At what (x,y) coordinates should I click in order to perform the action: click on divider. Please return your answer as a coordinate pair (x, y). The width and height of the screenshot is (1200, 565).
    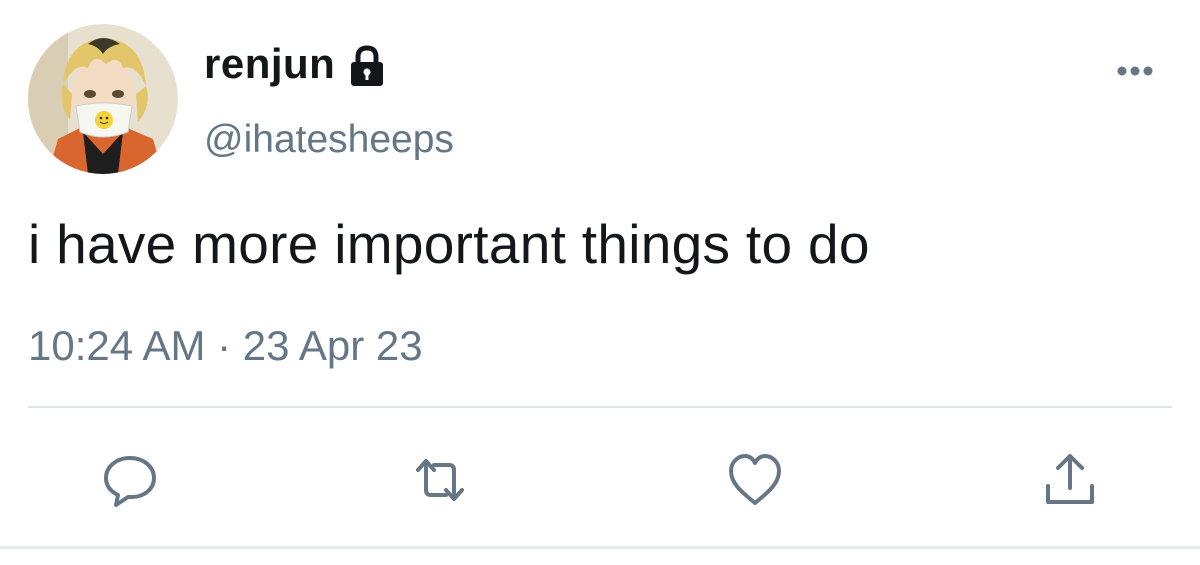
    Looking at the image, I should click on (600, 407).